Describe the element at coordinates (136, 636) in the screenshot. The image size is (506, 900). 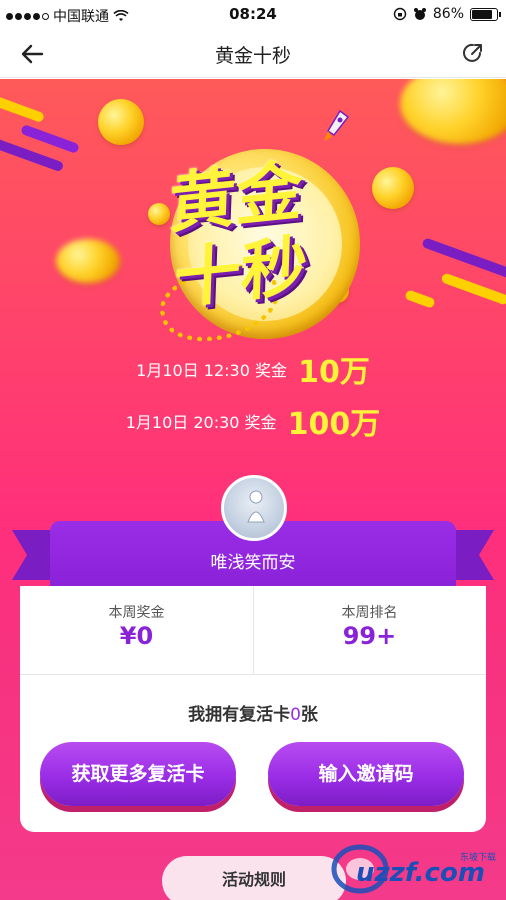
I see `weekly-prize-value: ¥0` at that location.